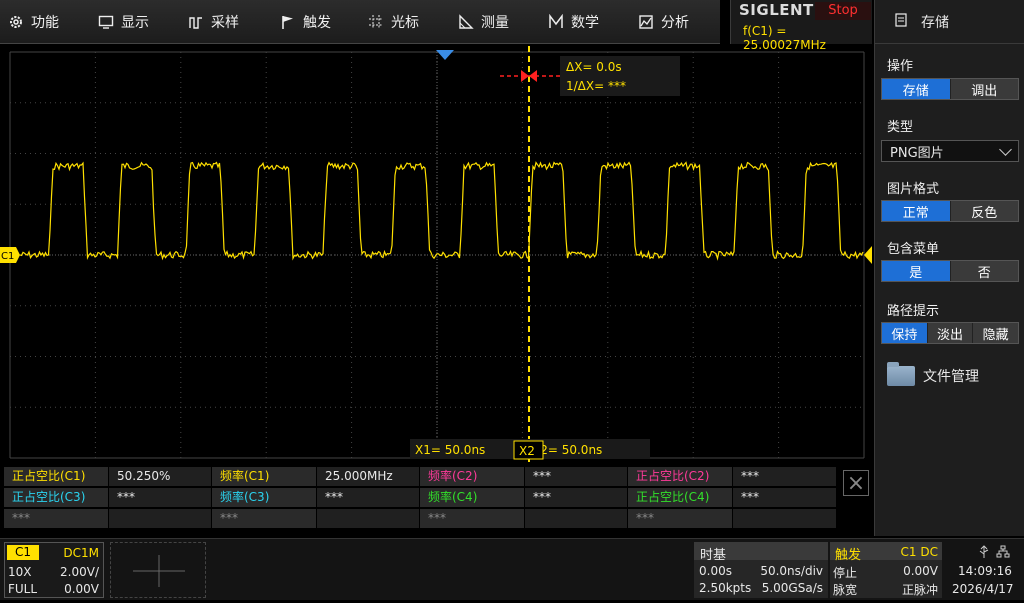 The height and width of the screenshot is (603, 1024). Describe the element at coordinates (913, 189) in the screenshot. I see `image-format-label: 图片格式` at that location.